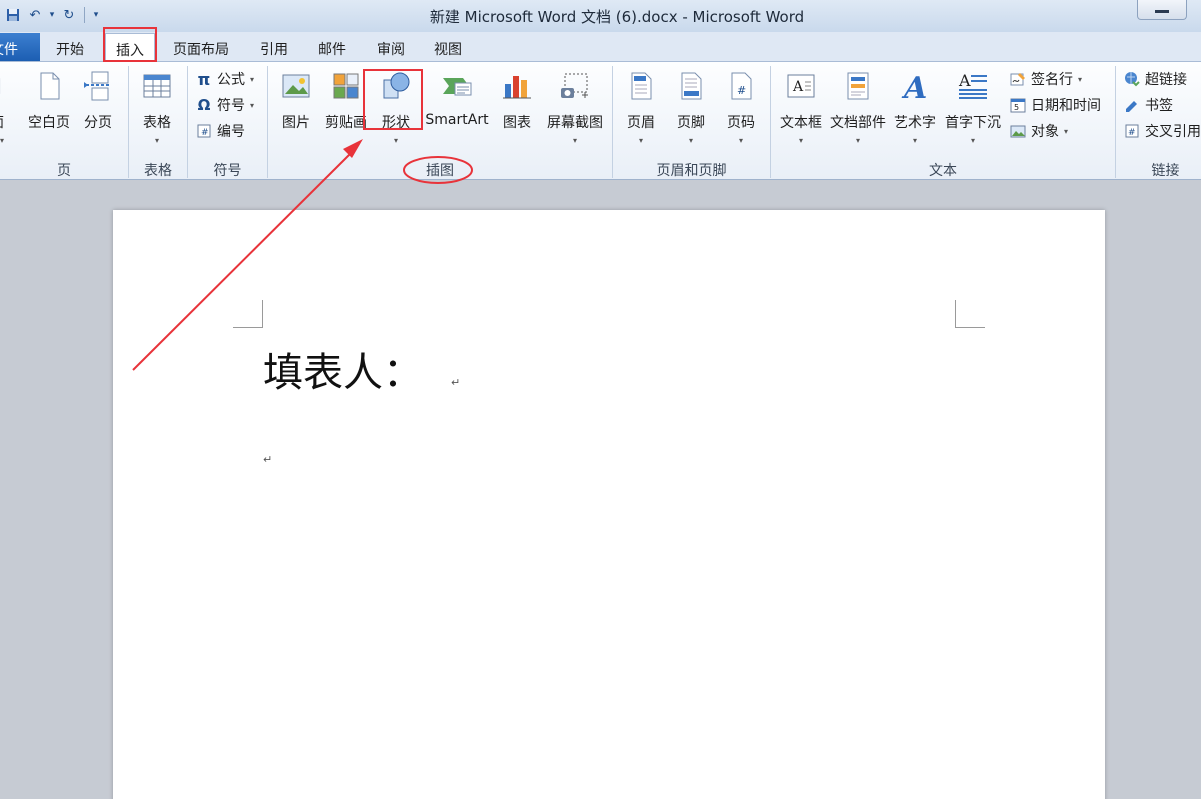  I want to click on quick-parts-icon, so click(858, 86).